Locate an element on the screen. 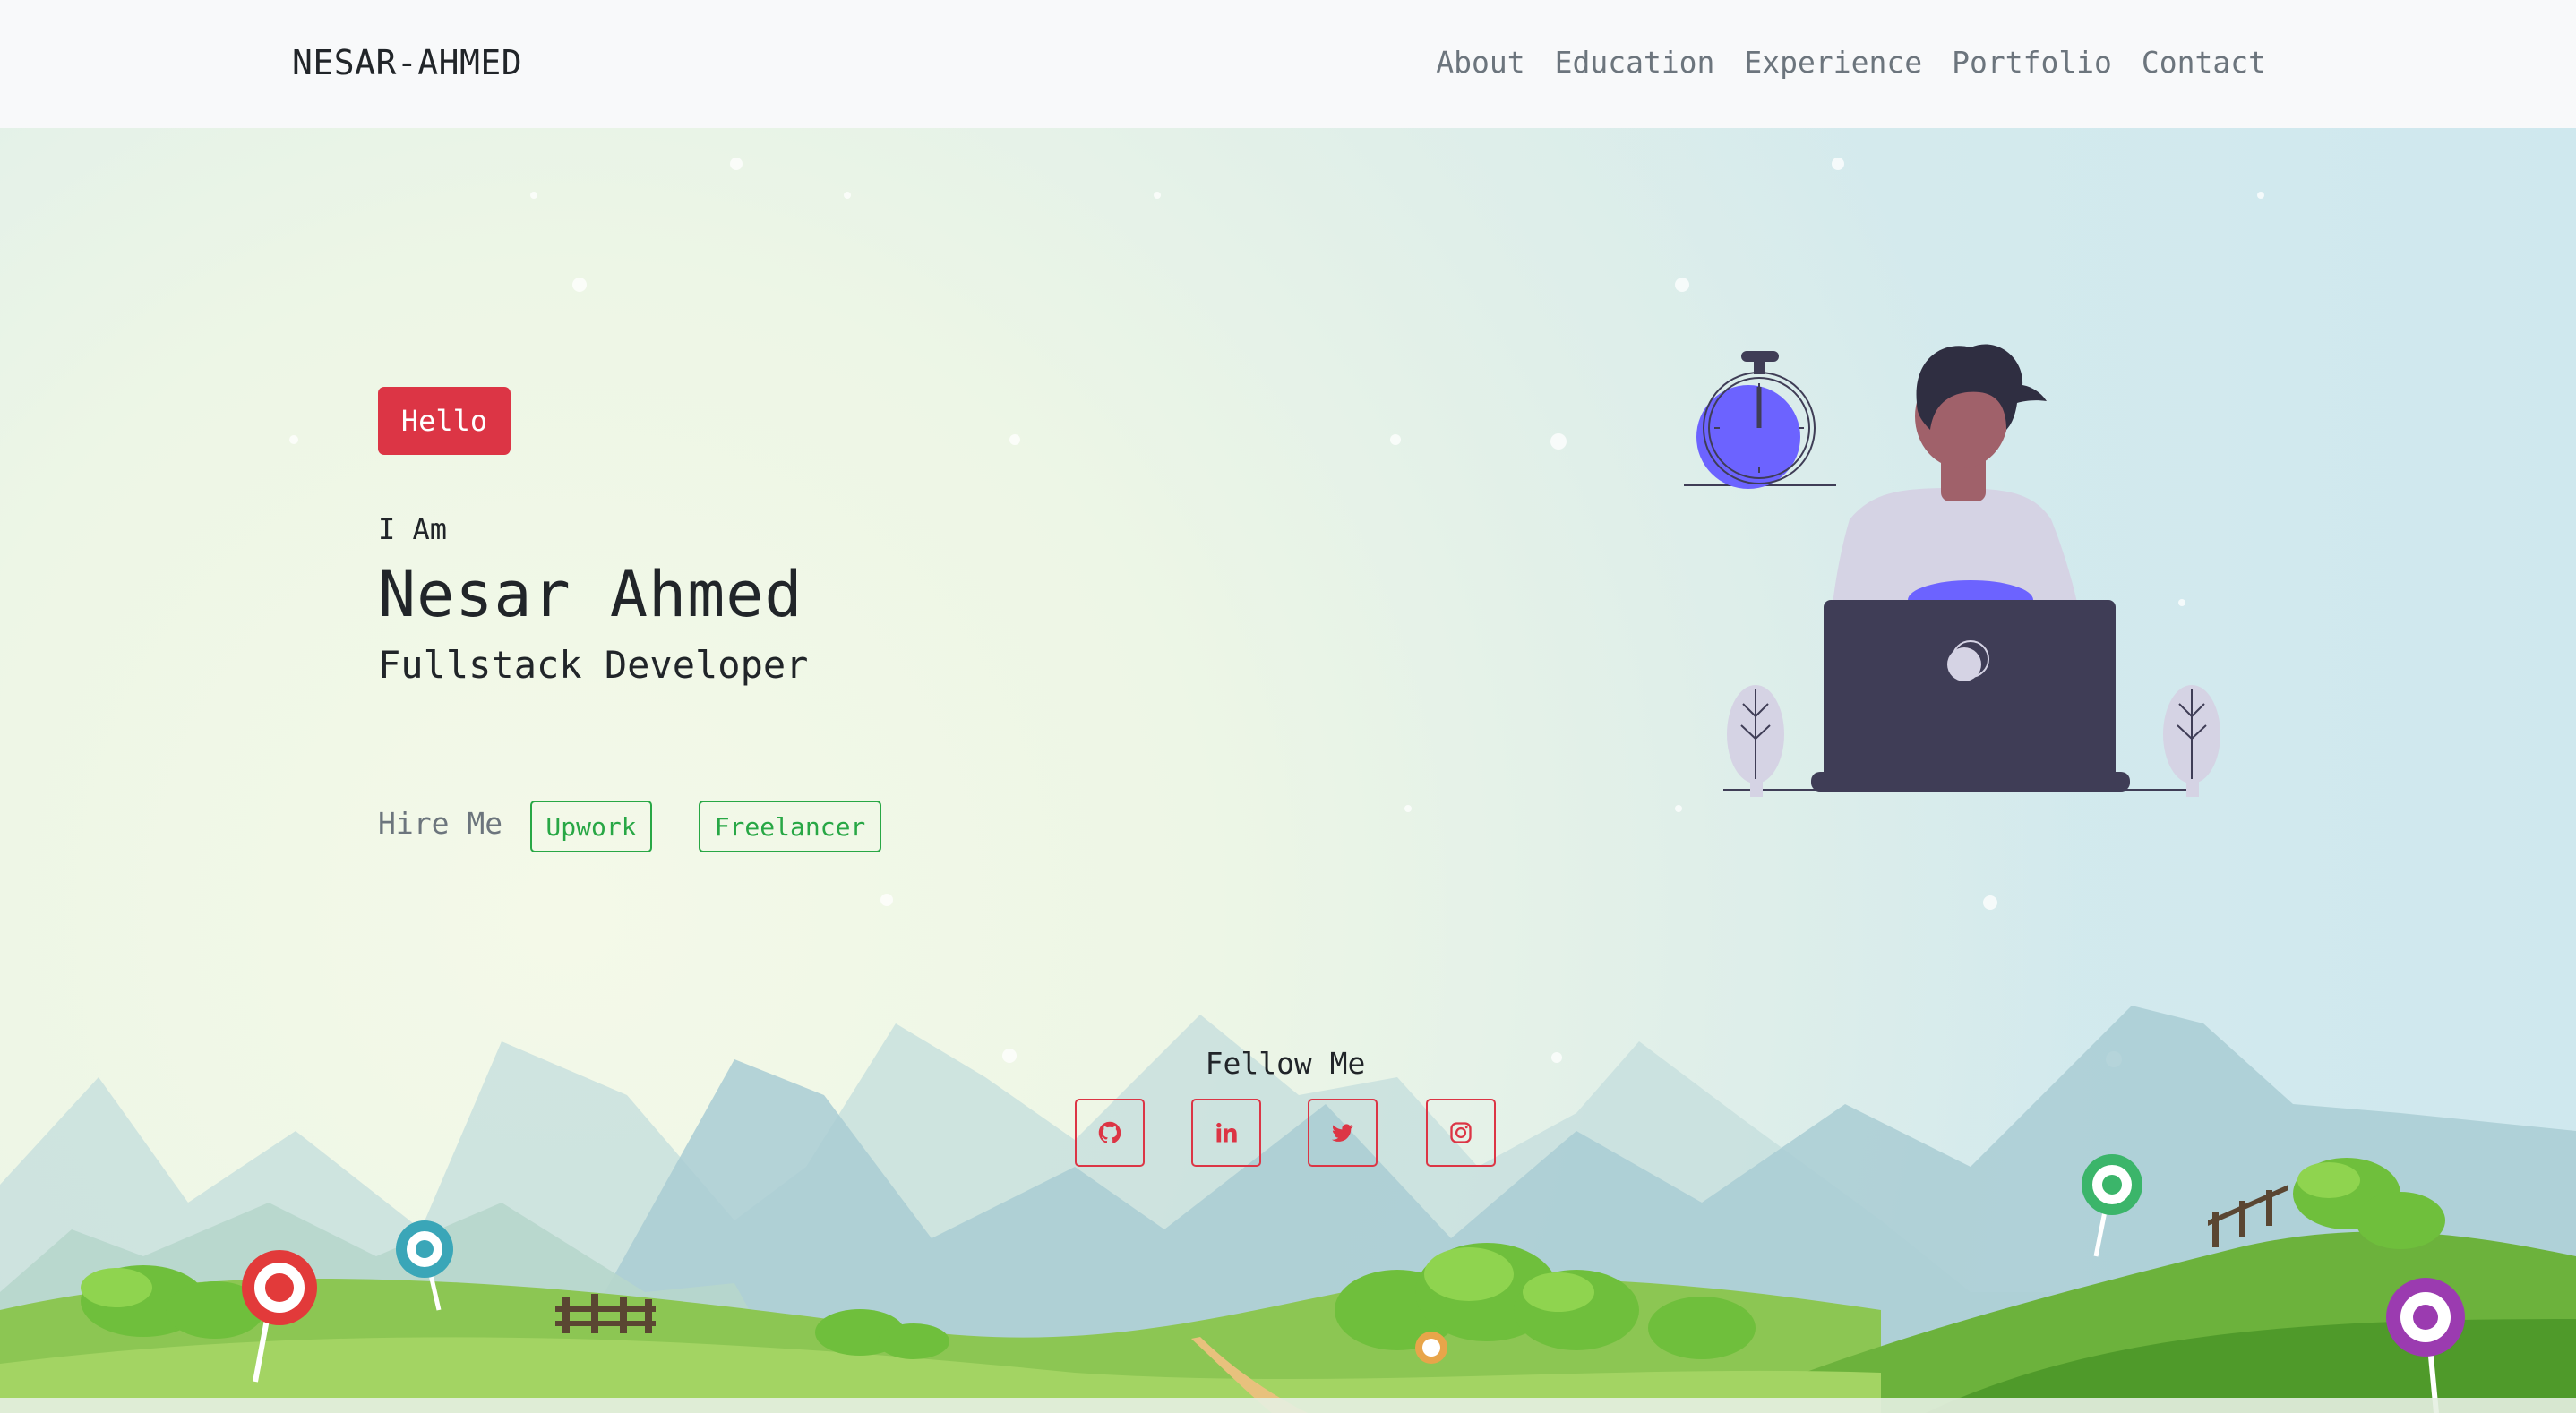  github-button is located at coordinates (1110, 1133).